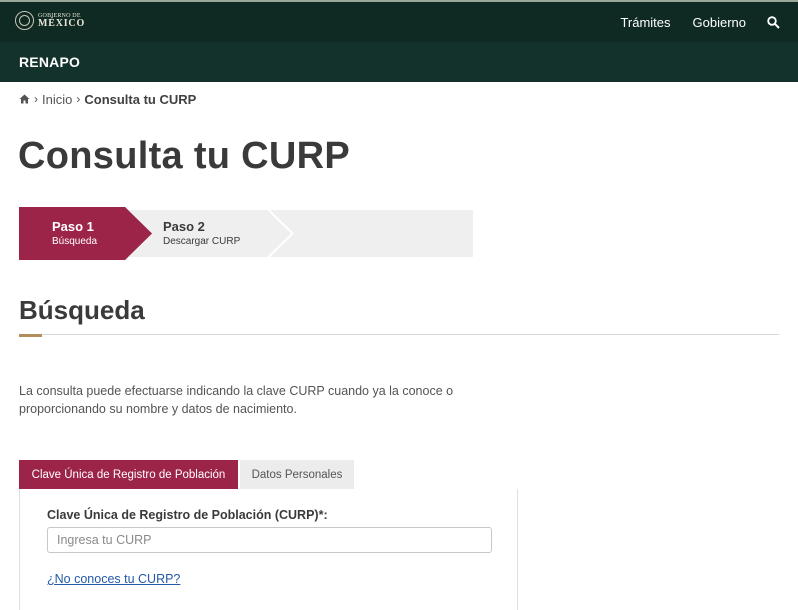  Describe the element at coordinates (202, 242) in the screenshot. I see `step-2-label: Descargar CURP` at that location.